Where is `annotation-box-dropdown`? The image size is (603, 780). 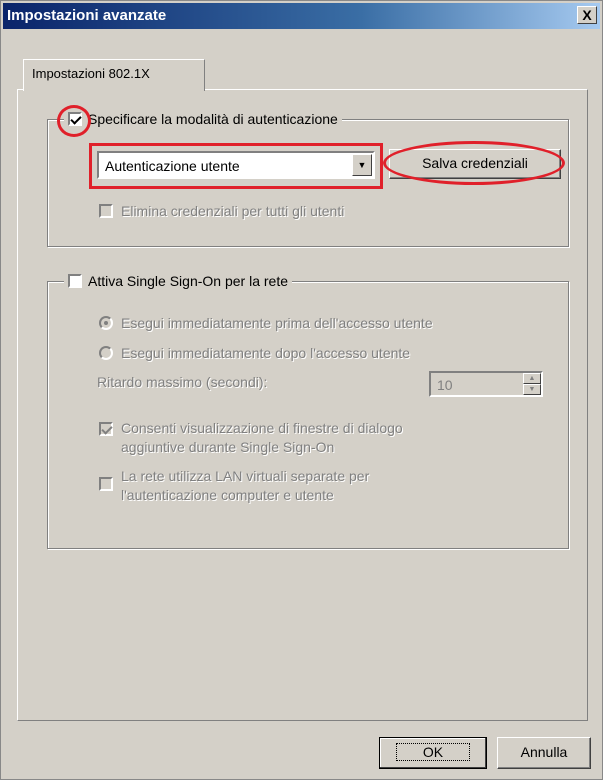 annotation-box-dropdown is located at coordinates (236, 166).